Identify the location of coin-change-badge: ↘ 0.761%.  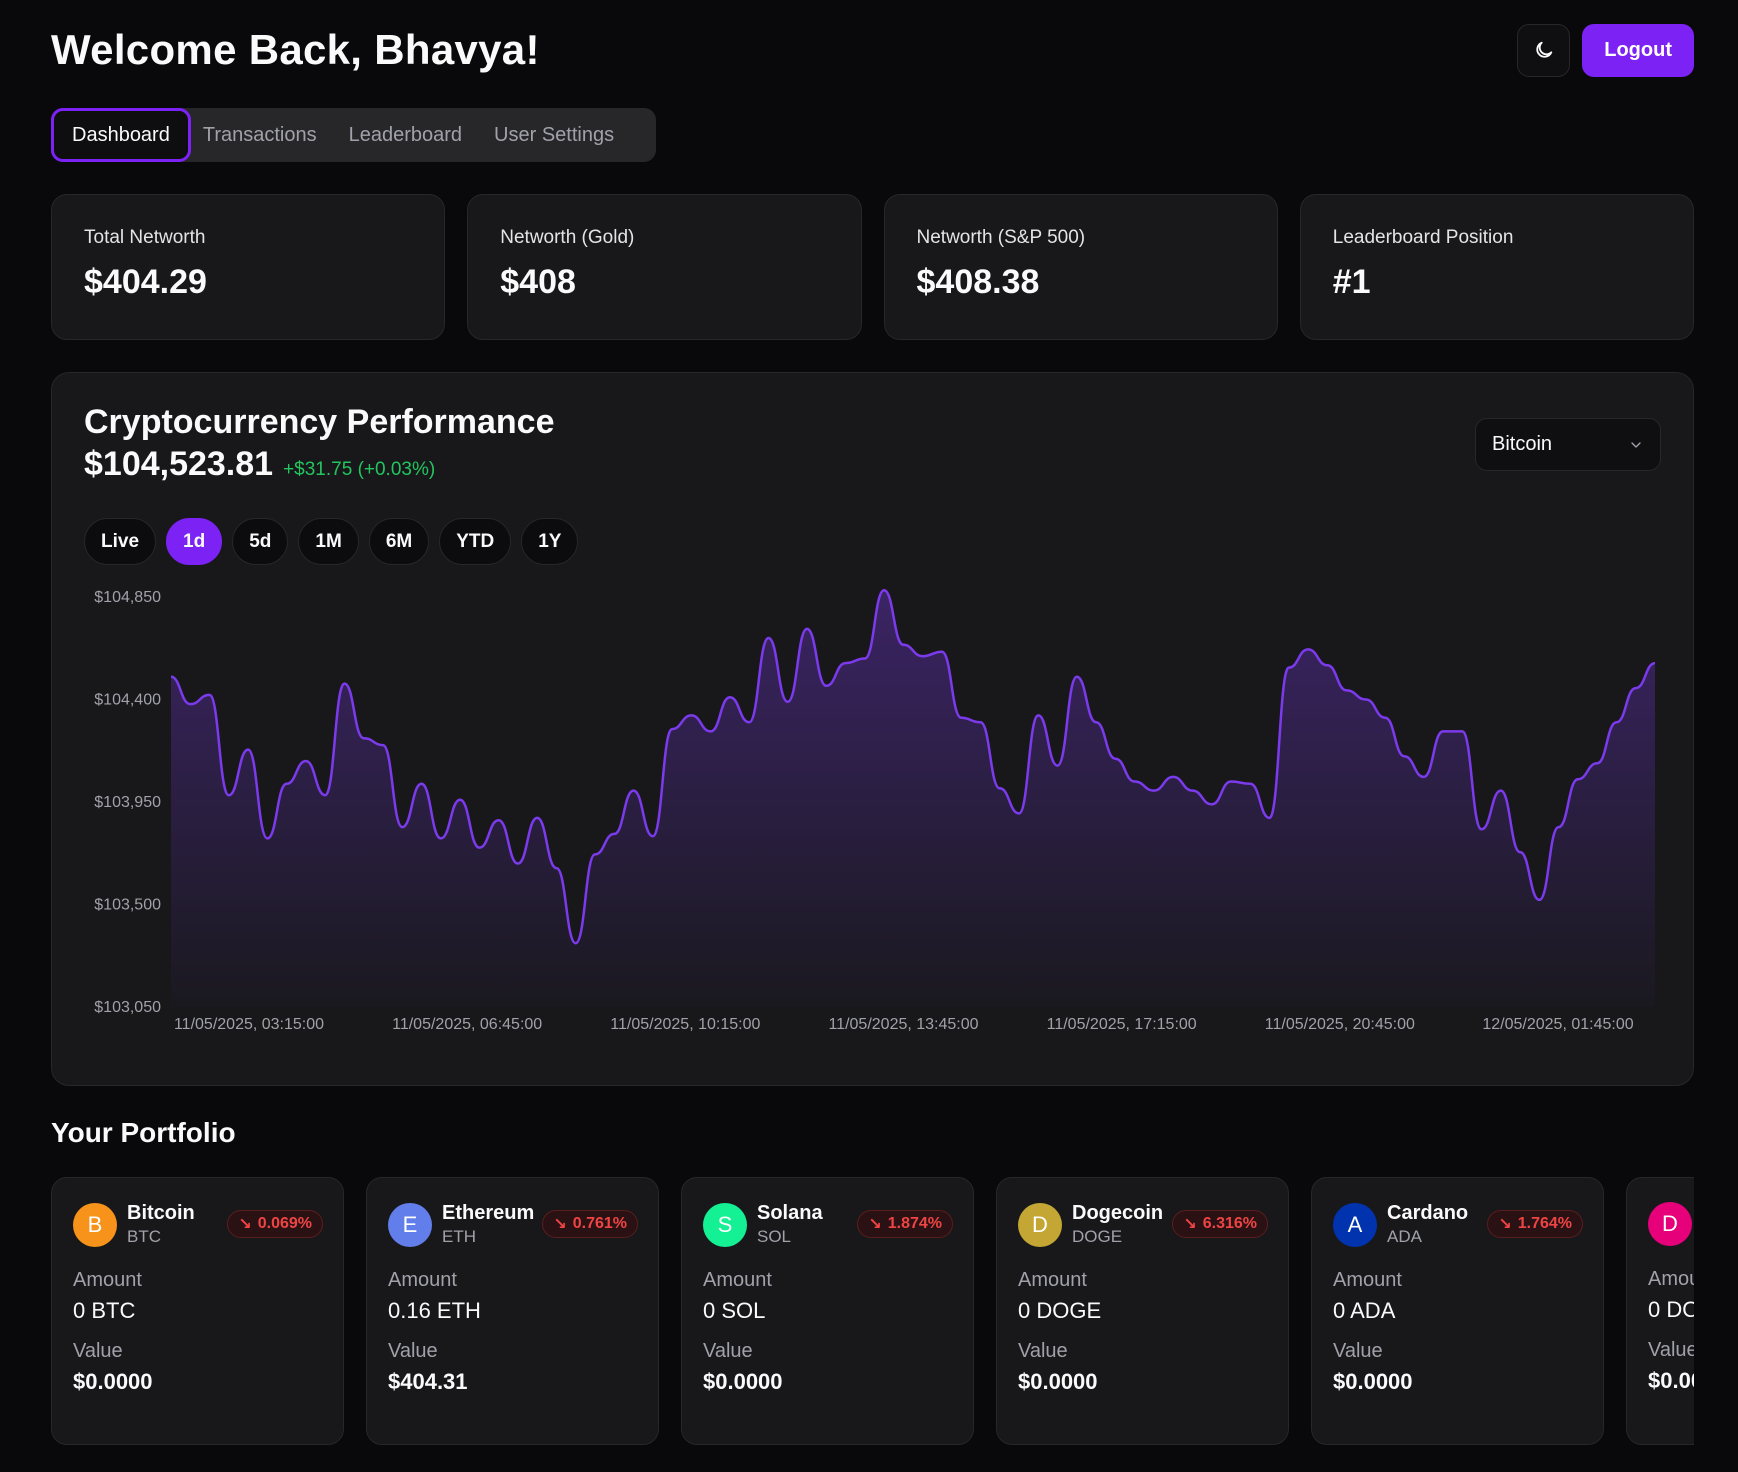
(590, 1224).